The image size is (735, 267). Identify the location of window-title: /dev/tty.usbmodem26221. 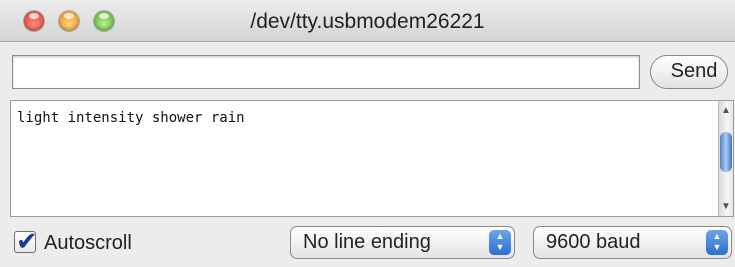
(367, 21).